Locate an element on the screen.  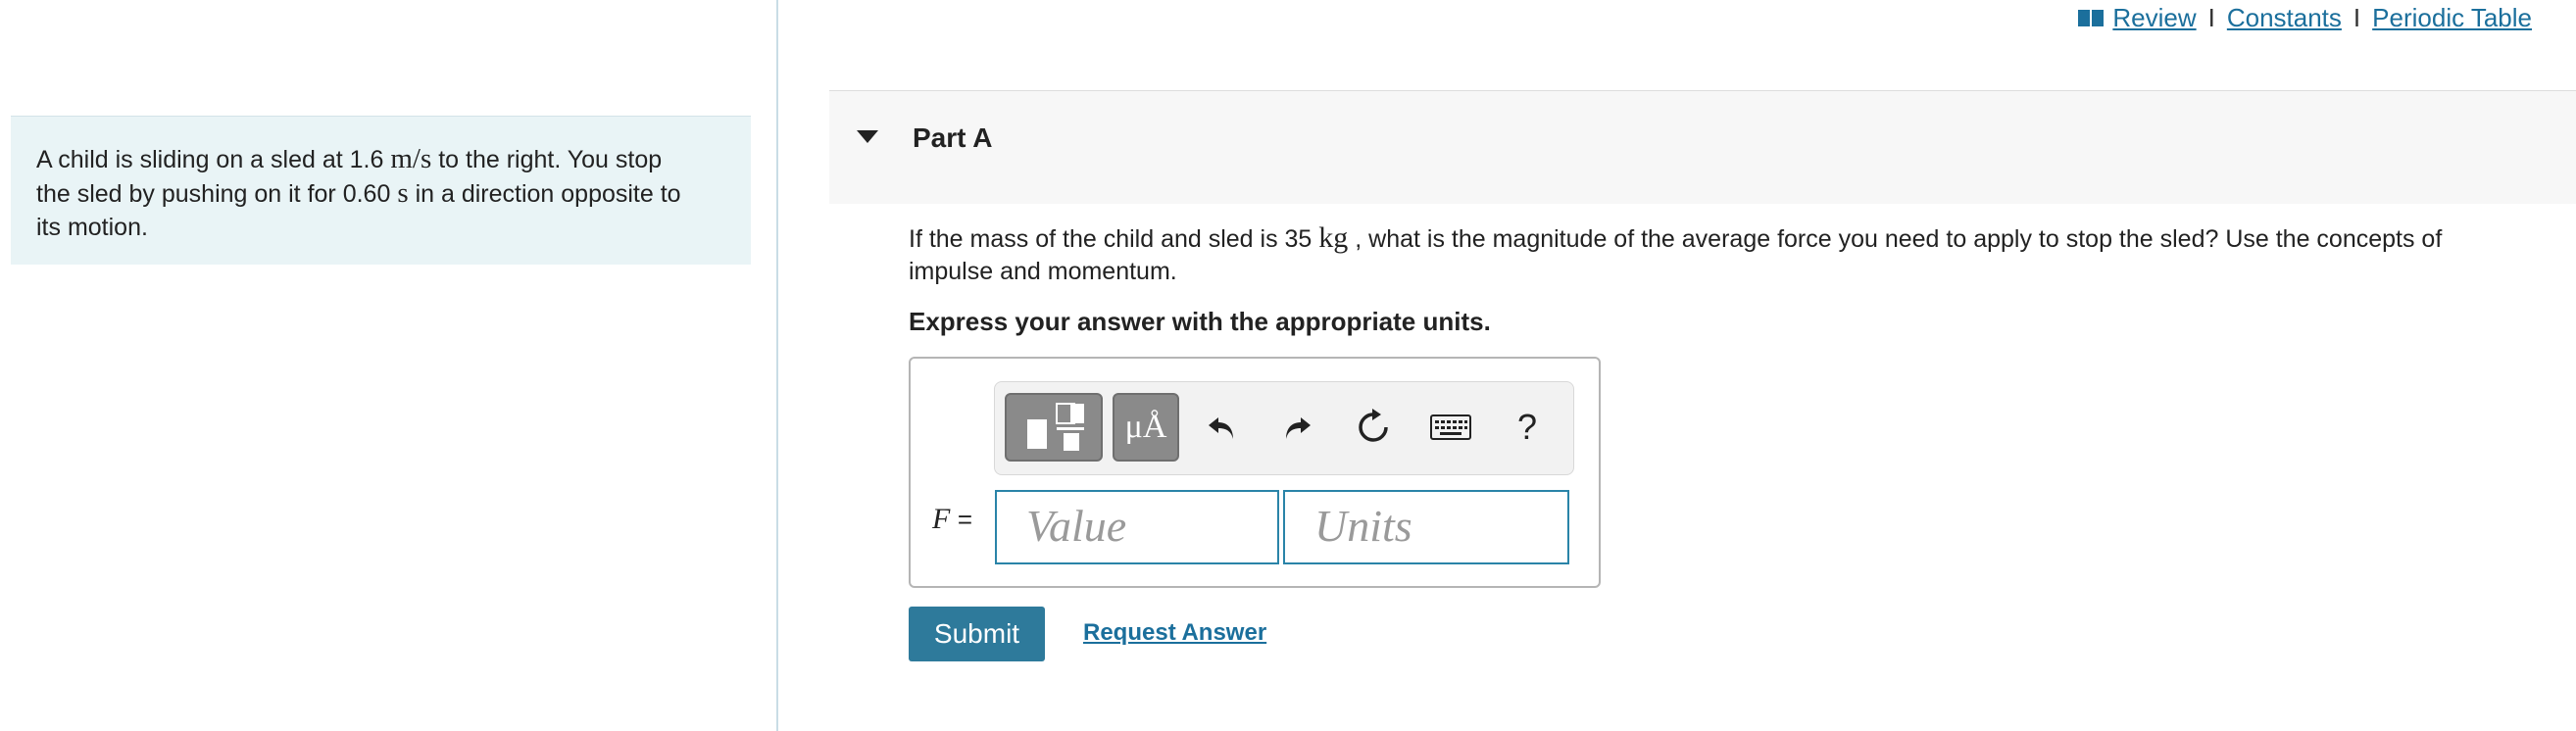
review-link: Review is located at coordinates (2154, 18).